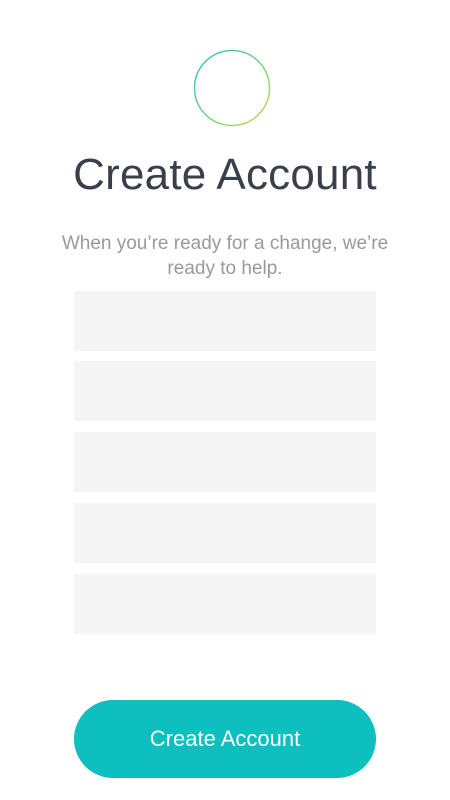 This screenshot has height=800, width=450. What do you see at coordinates (225, 174) in the screenshot?
I see `page-title: Create Account` at bounding box center [225, 174].